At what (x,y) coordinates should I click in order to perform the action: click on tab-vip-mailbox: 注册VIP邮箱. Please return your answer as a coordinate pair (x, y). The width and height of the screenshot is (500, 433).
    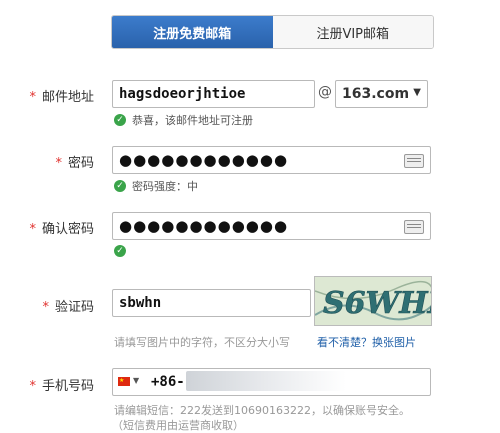
    Looking at the image, I should click on (352, 32).